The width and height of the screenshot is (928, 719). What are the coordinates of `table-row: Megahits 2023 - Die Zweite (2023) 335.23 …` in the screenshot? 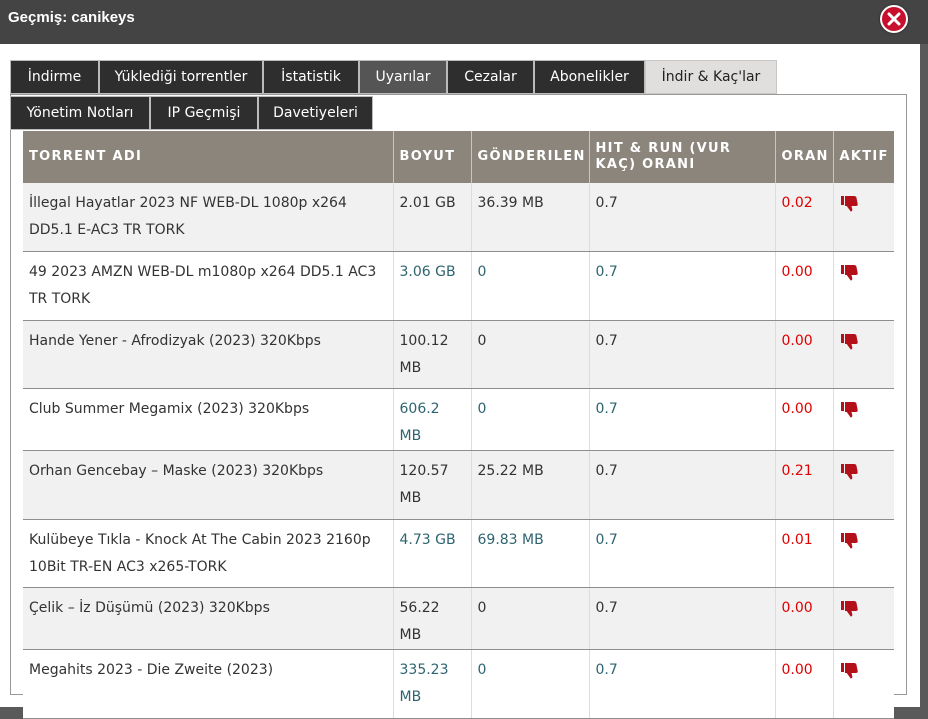 It's located at (458, 684).